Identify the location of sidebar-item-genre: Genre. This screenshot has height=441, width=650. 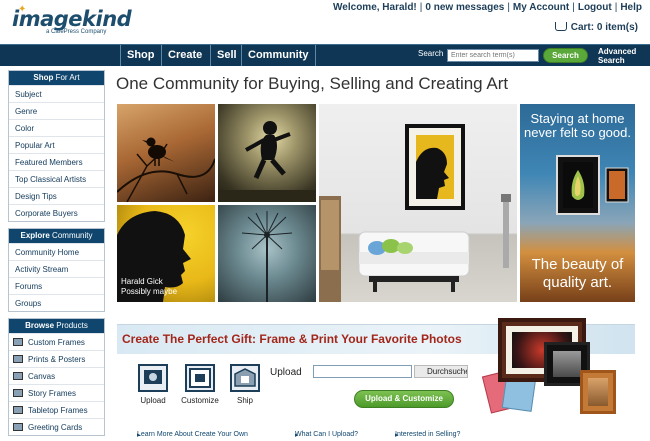
(56, 110).